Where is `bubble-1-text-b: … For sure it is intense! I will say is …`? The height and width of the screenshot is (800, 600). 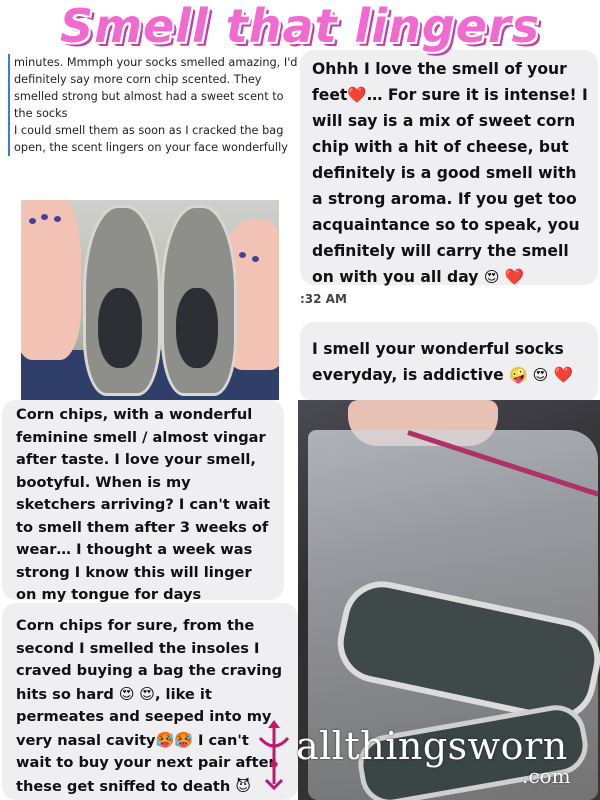 bubble-1-text-b: … For sure it is intense! I will say is … is located at coordinates (450, 186).